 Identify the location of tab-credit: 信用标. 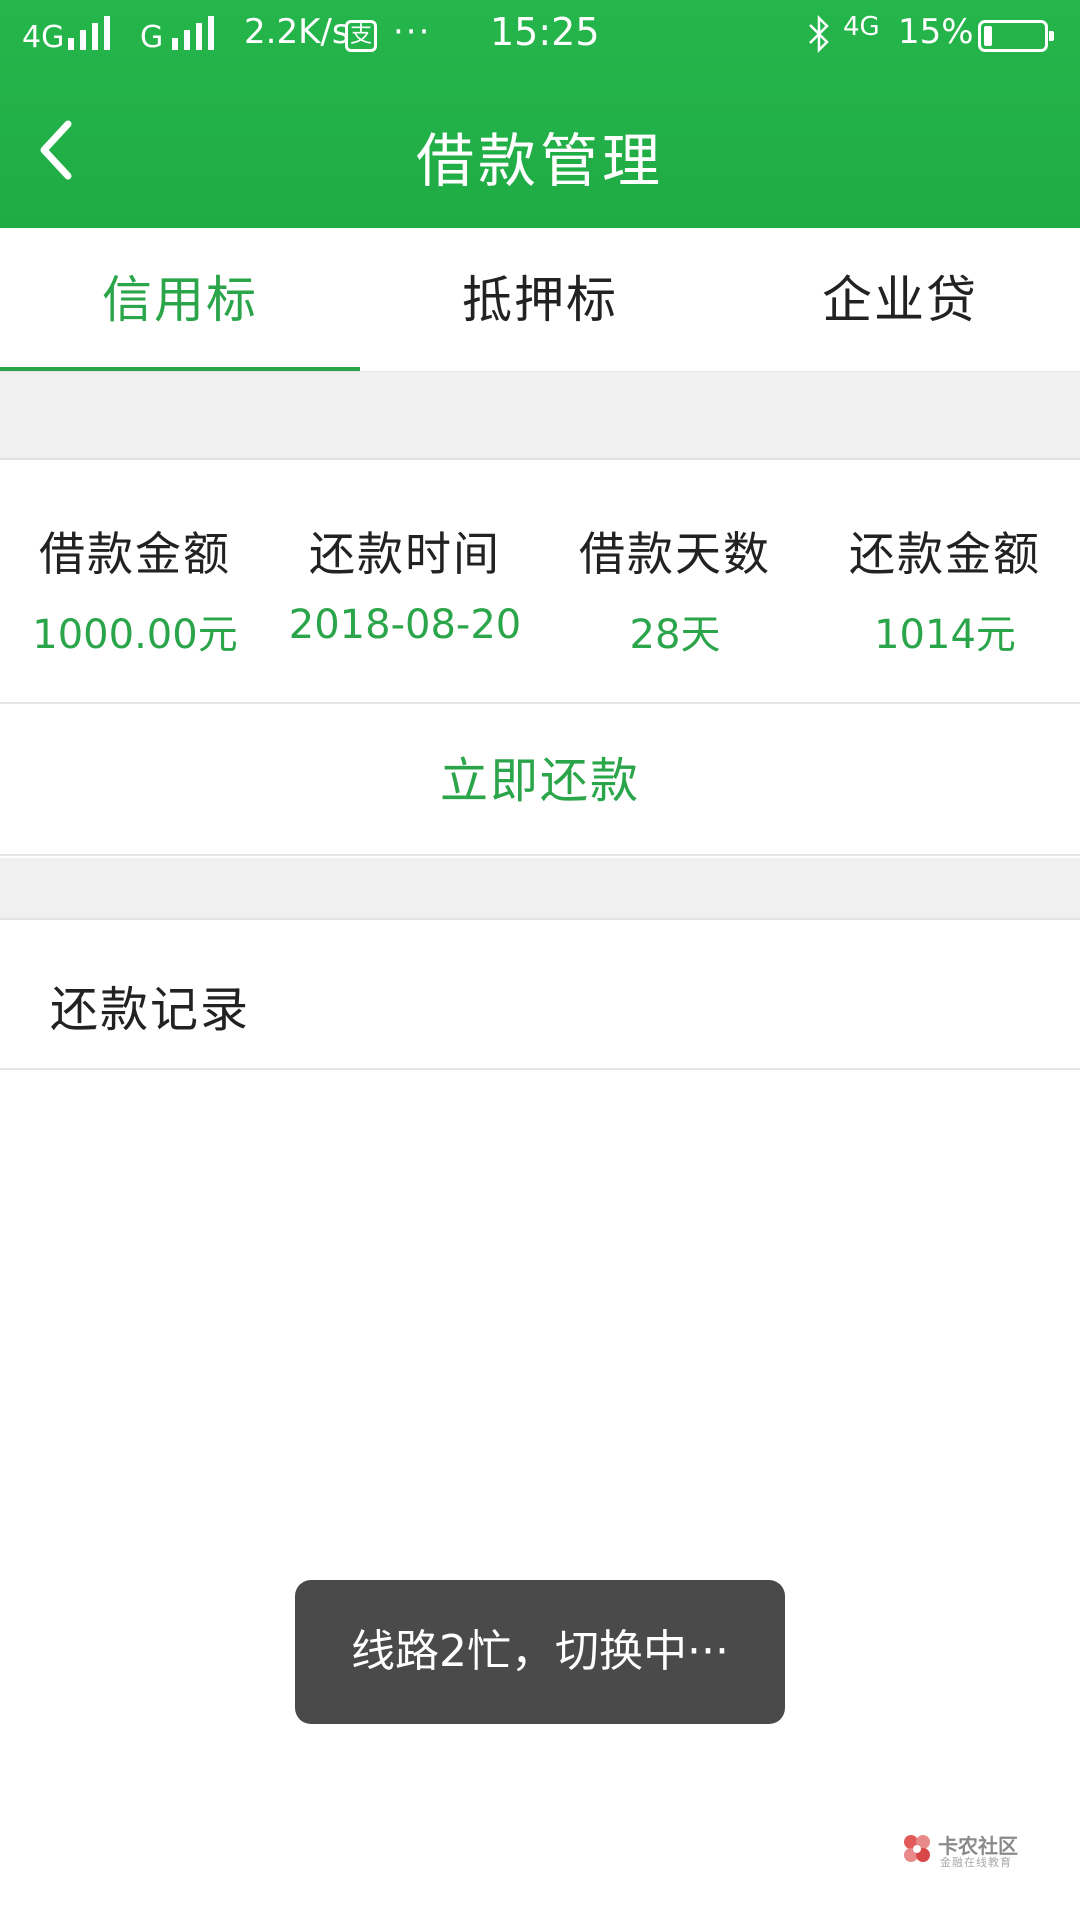
(180, 300).